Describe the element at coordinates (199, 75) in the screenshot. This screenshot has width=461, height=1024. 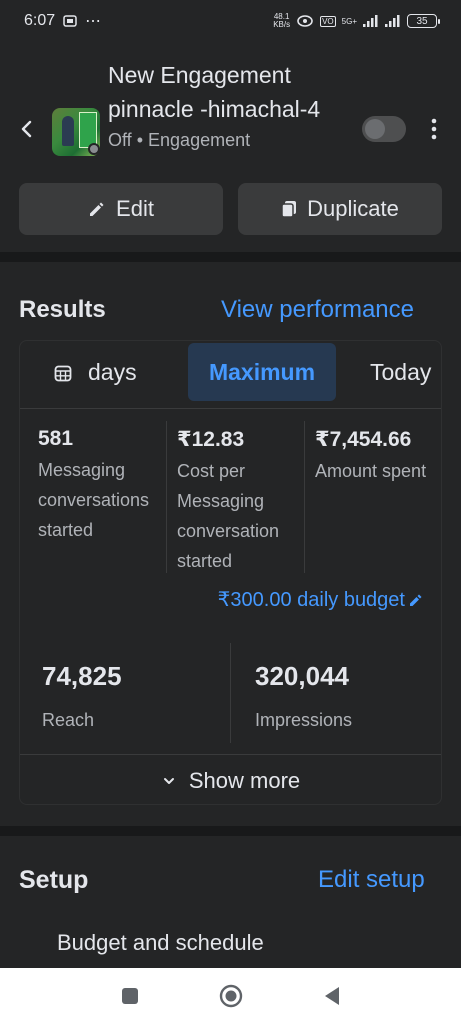
I see `campaign-title: New Engagement` at that location.